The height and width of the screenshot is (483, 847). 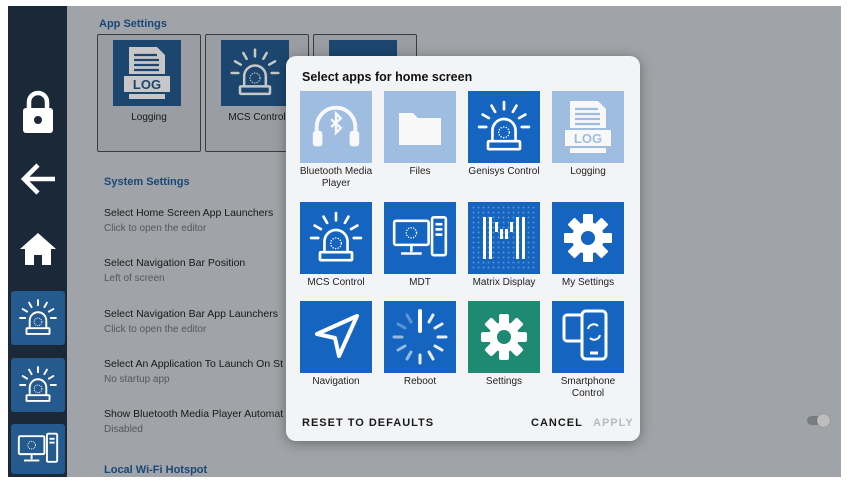 I want to click on app-option-bluetooth: Bluetooth Media Player, so click(x=336, y=140).